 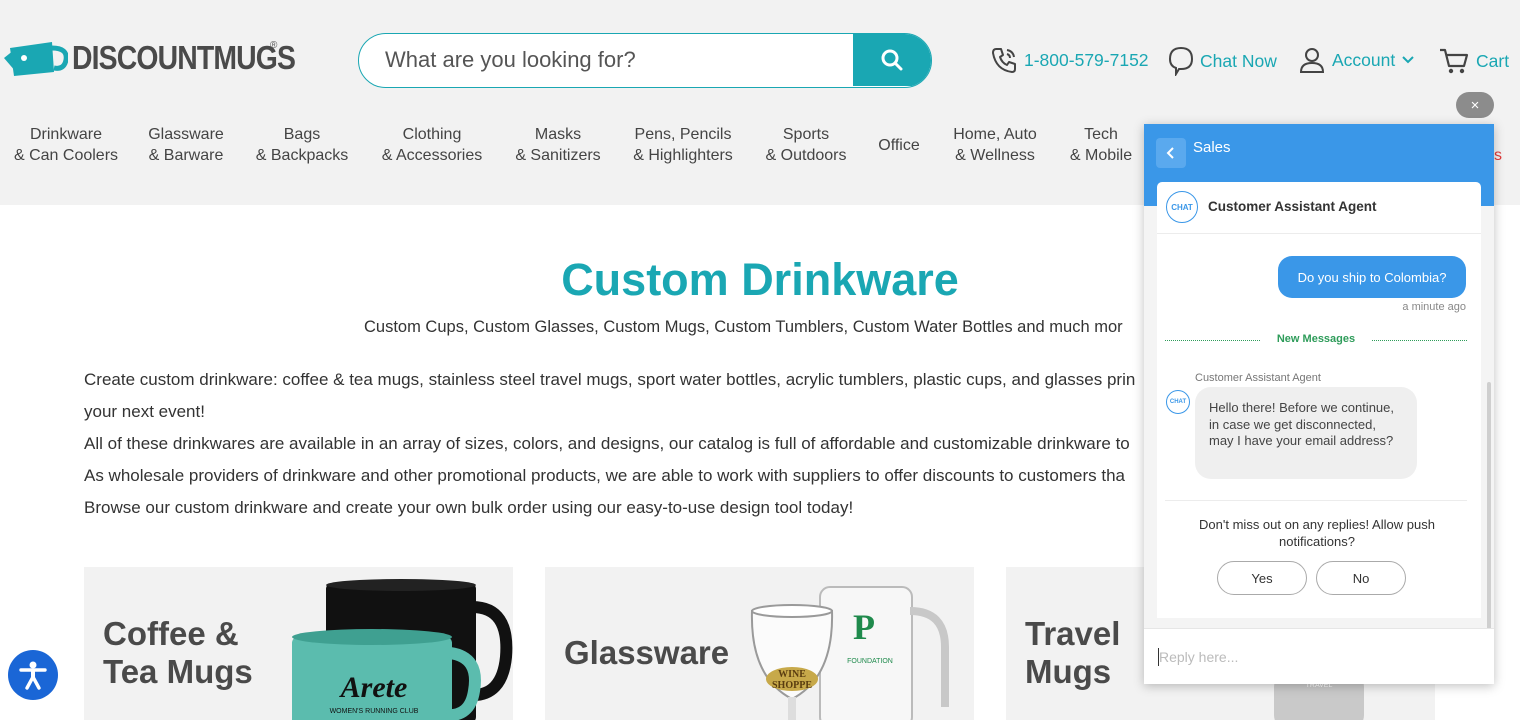 What do you see at coordinates (1212, 147) in the screenshot?
I see `chat-department: Sales` at bounding box center [1212, 147].